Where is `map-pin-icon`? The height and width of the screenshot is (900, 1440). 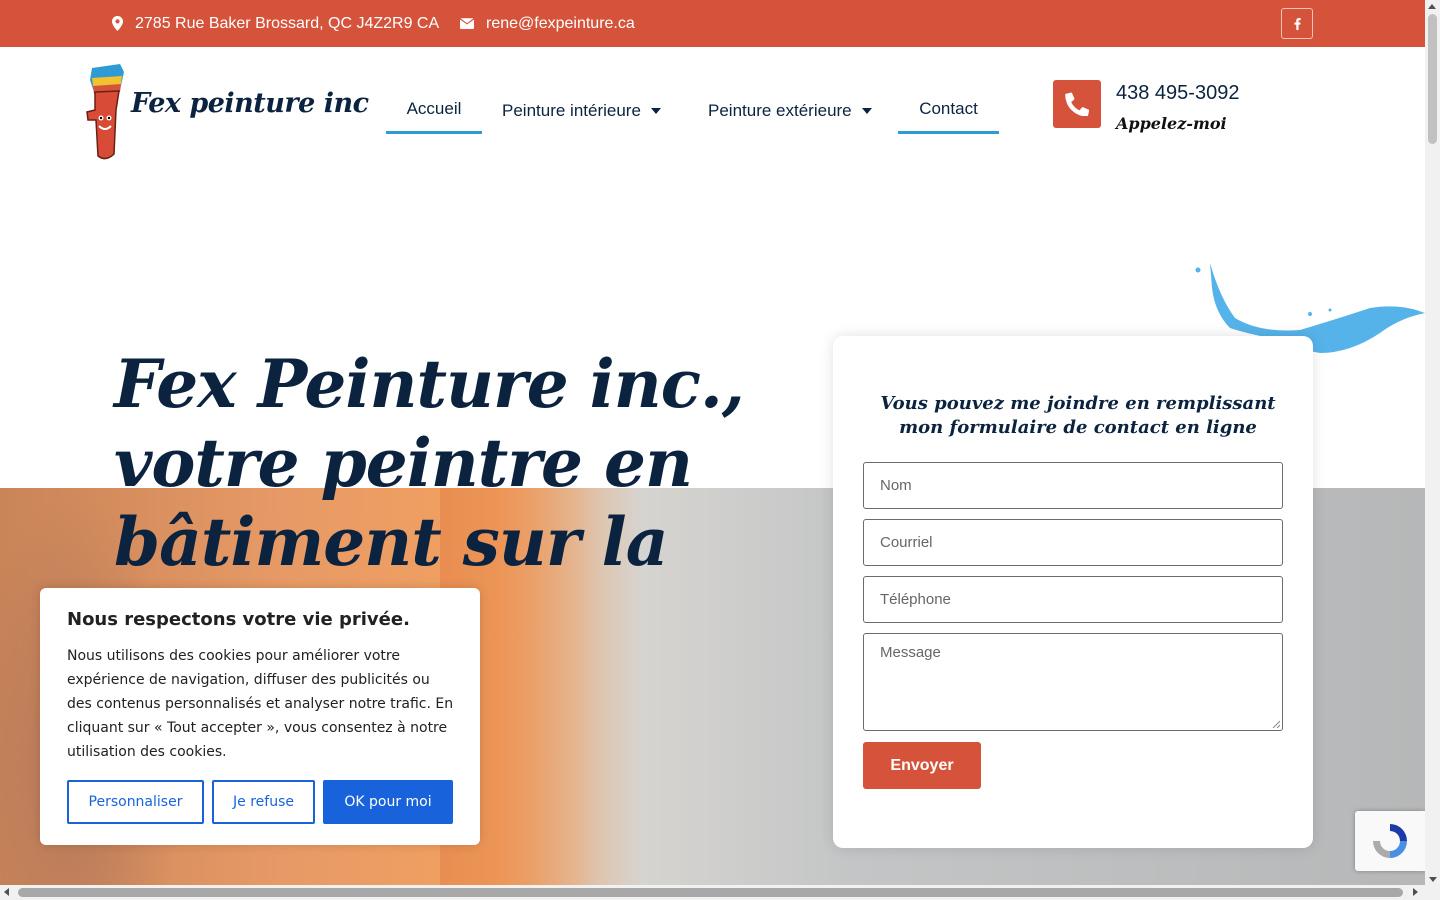
map-pin-icon is located at coordinates (117, 23).